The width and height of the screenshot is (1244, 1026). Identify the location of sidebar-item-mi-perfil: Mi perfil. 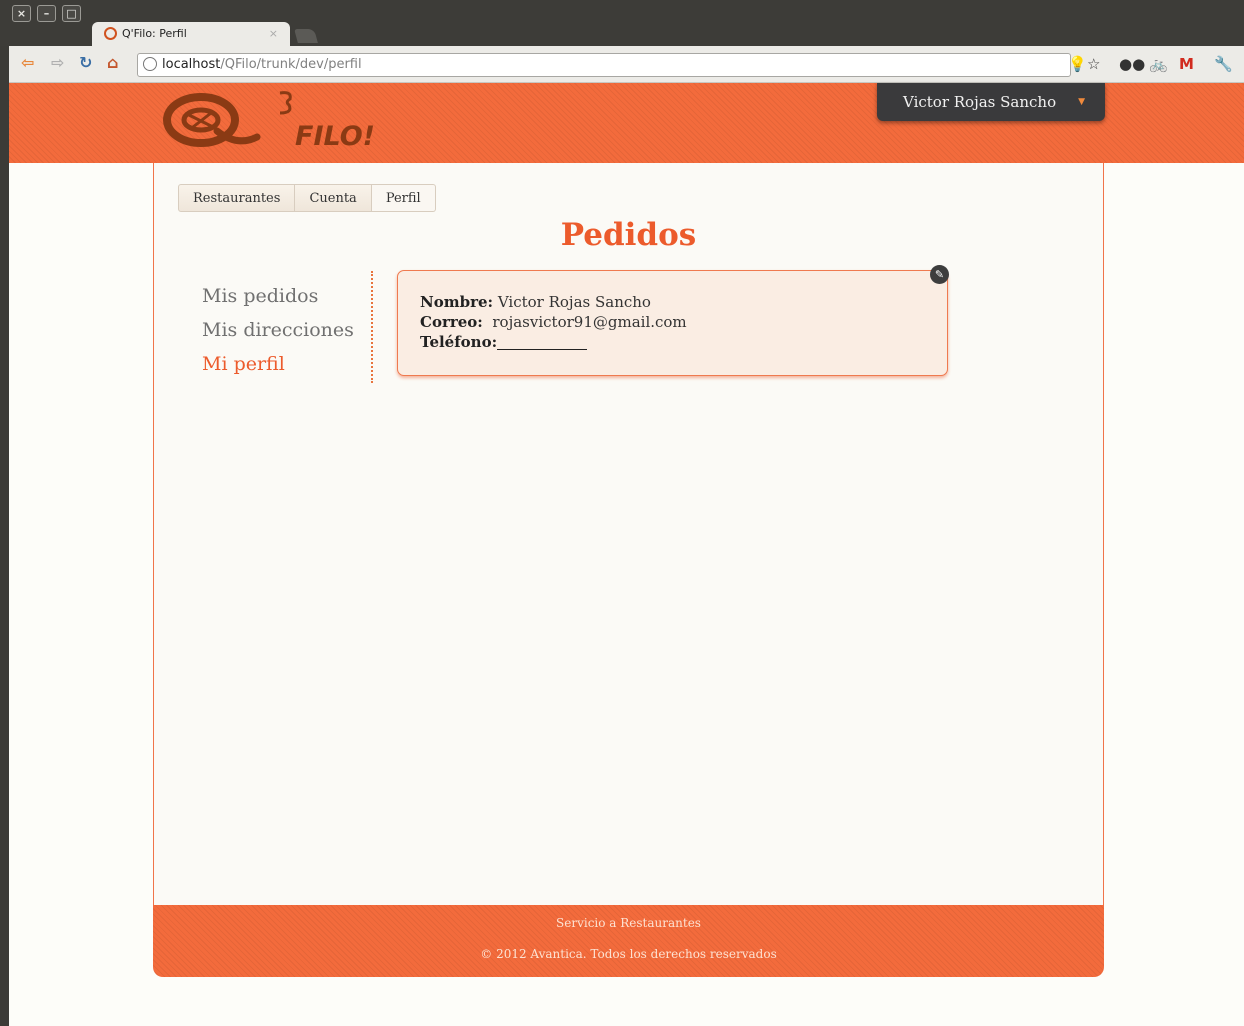
(278, 364).